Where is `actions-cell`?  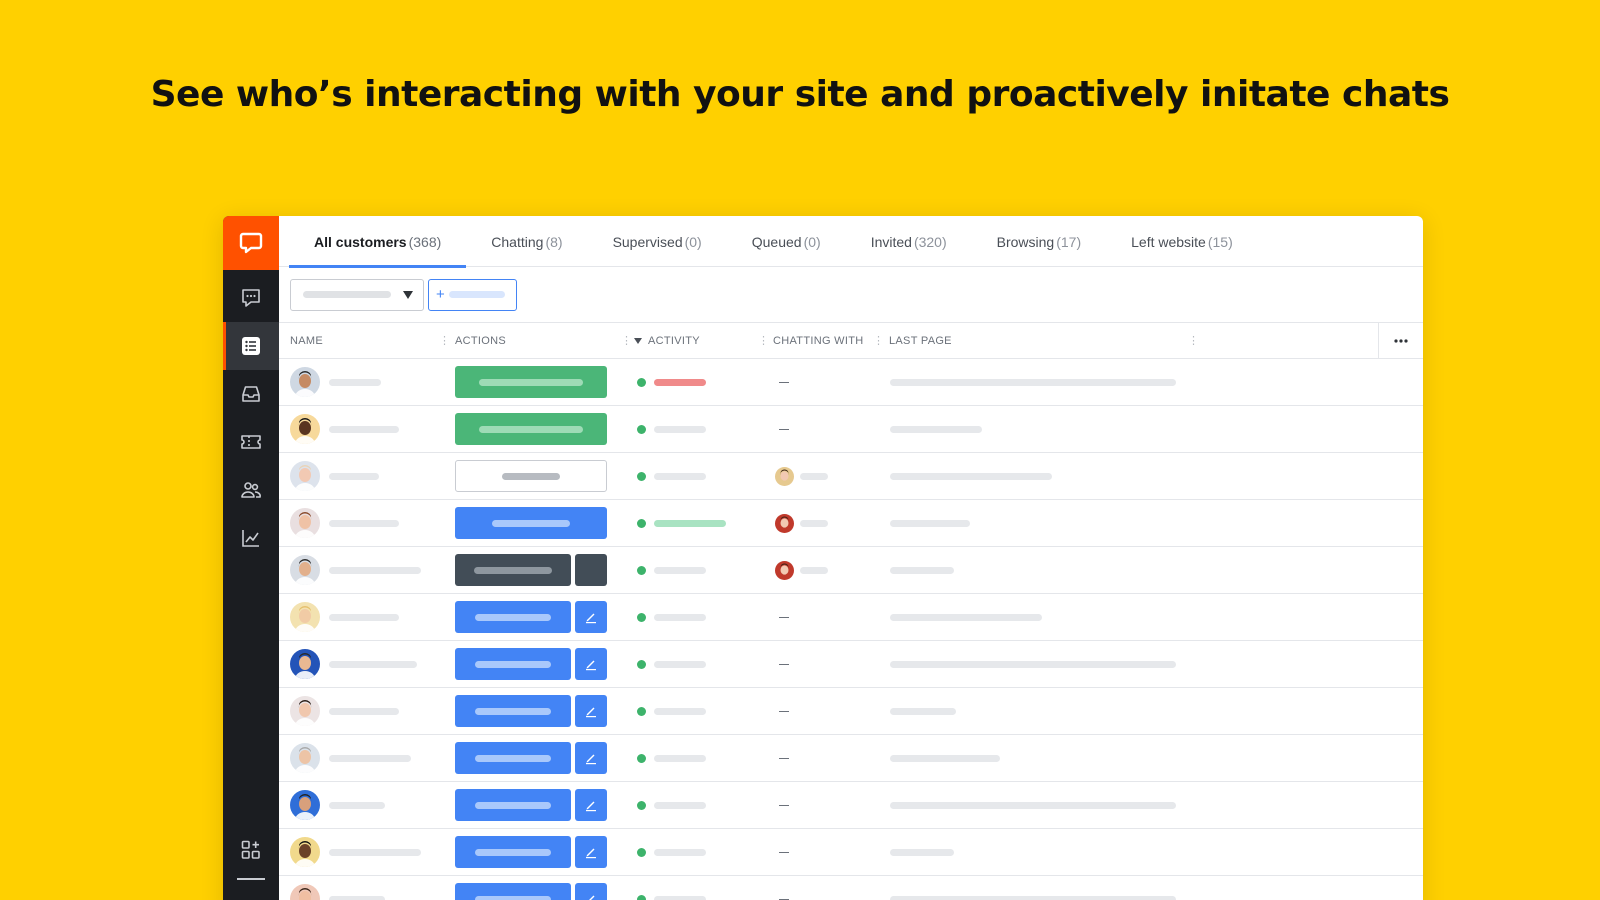 actions-cell is located at coordinates (531, 476).